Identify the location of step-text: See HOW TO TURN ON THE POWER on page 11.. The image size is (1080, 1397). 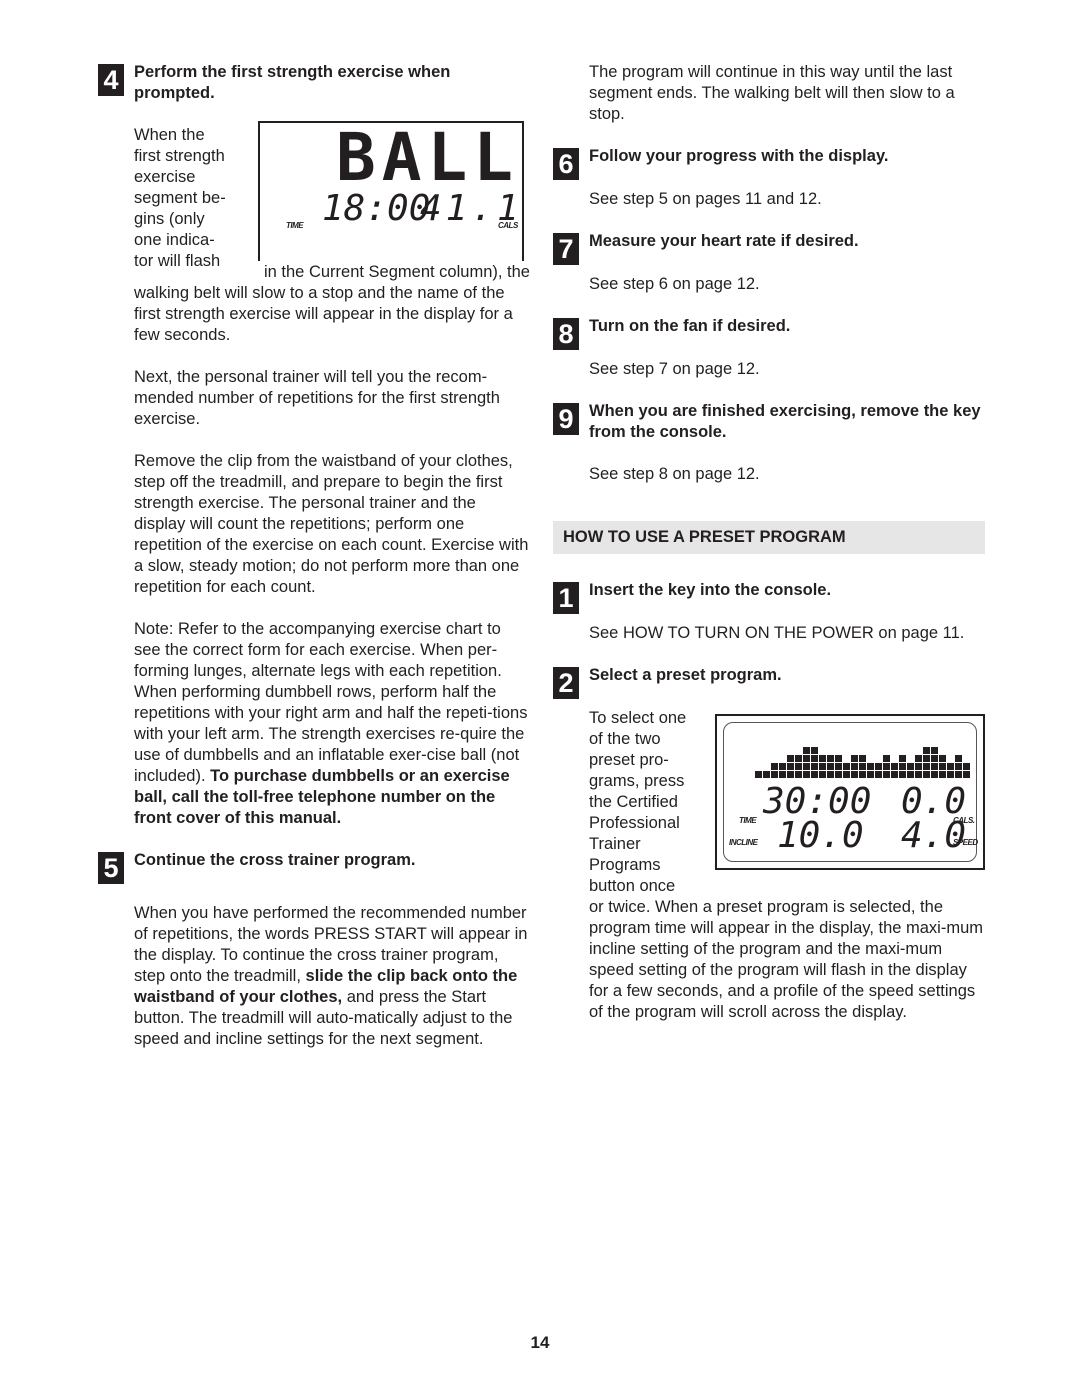
(777, 633).